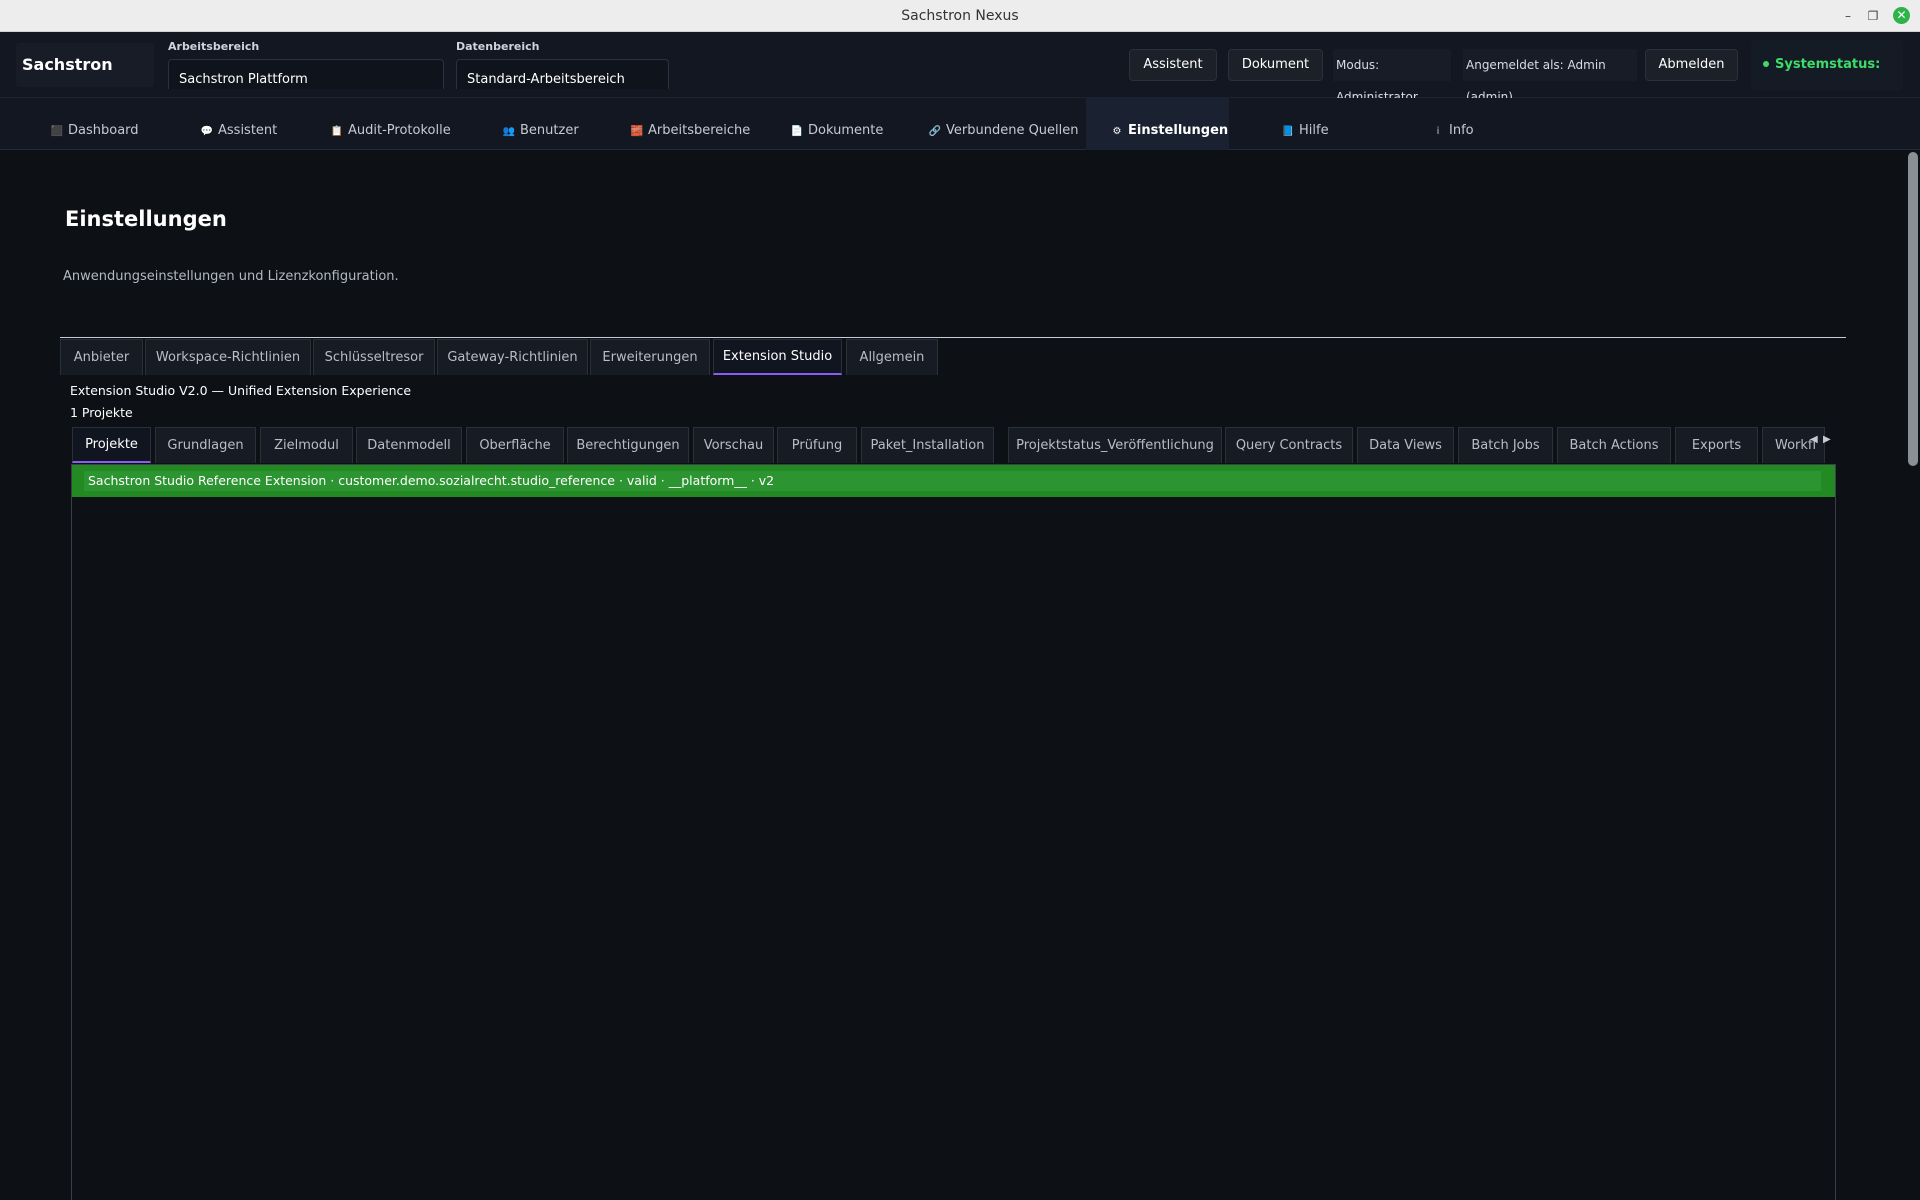  What do you see at coordinates (637, 131) in the screenshot?
I see `bricks-icon: 🧱` at bounding box center [637, 131].